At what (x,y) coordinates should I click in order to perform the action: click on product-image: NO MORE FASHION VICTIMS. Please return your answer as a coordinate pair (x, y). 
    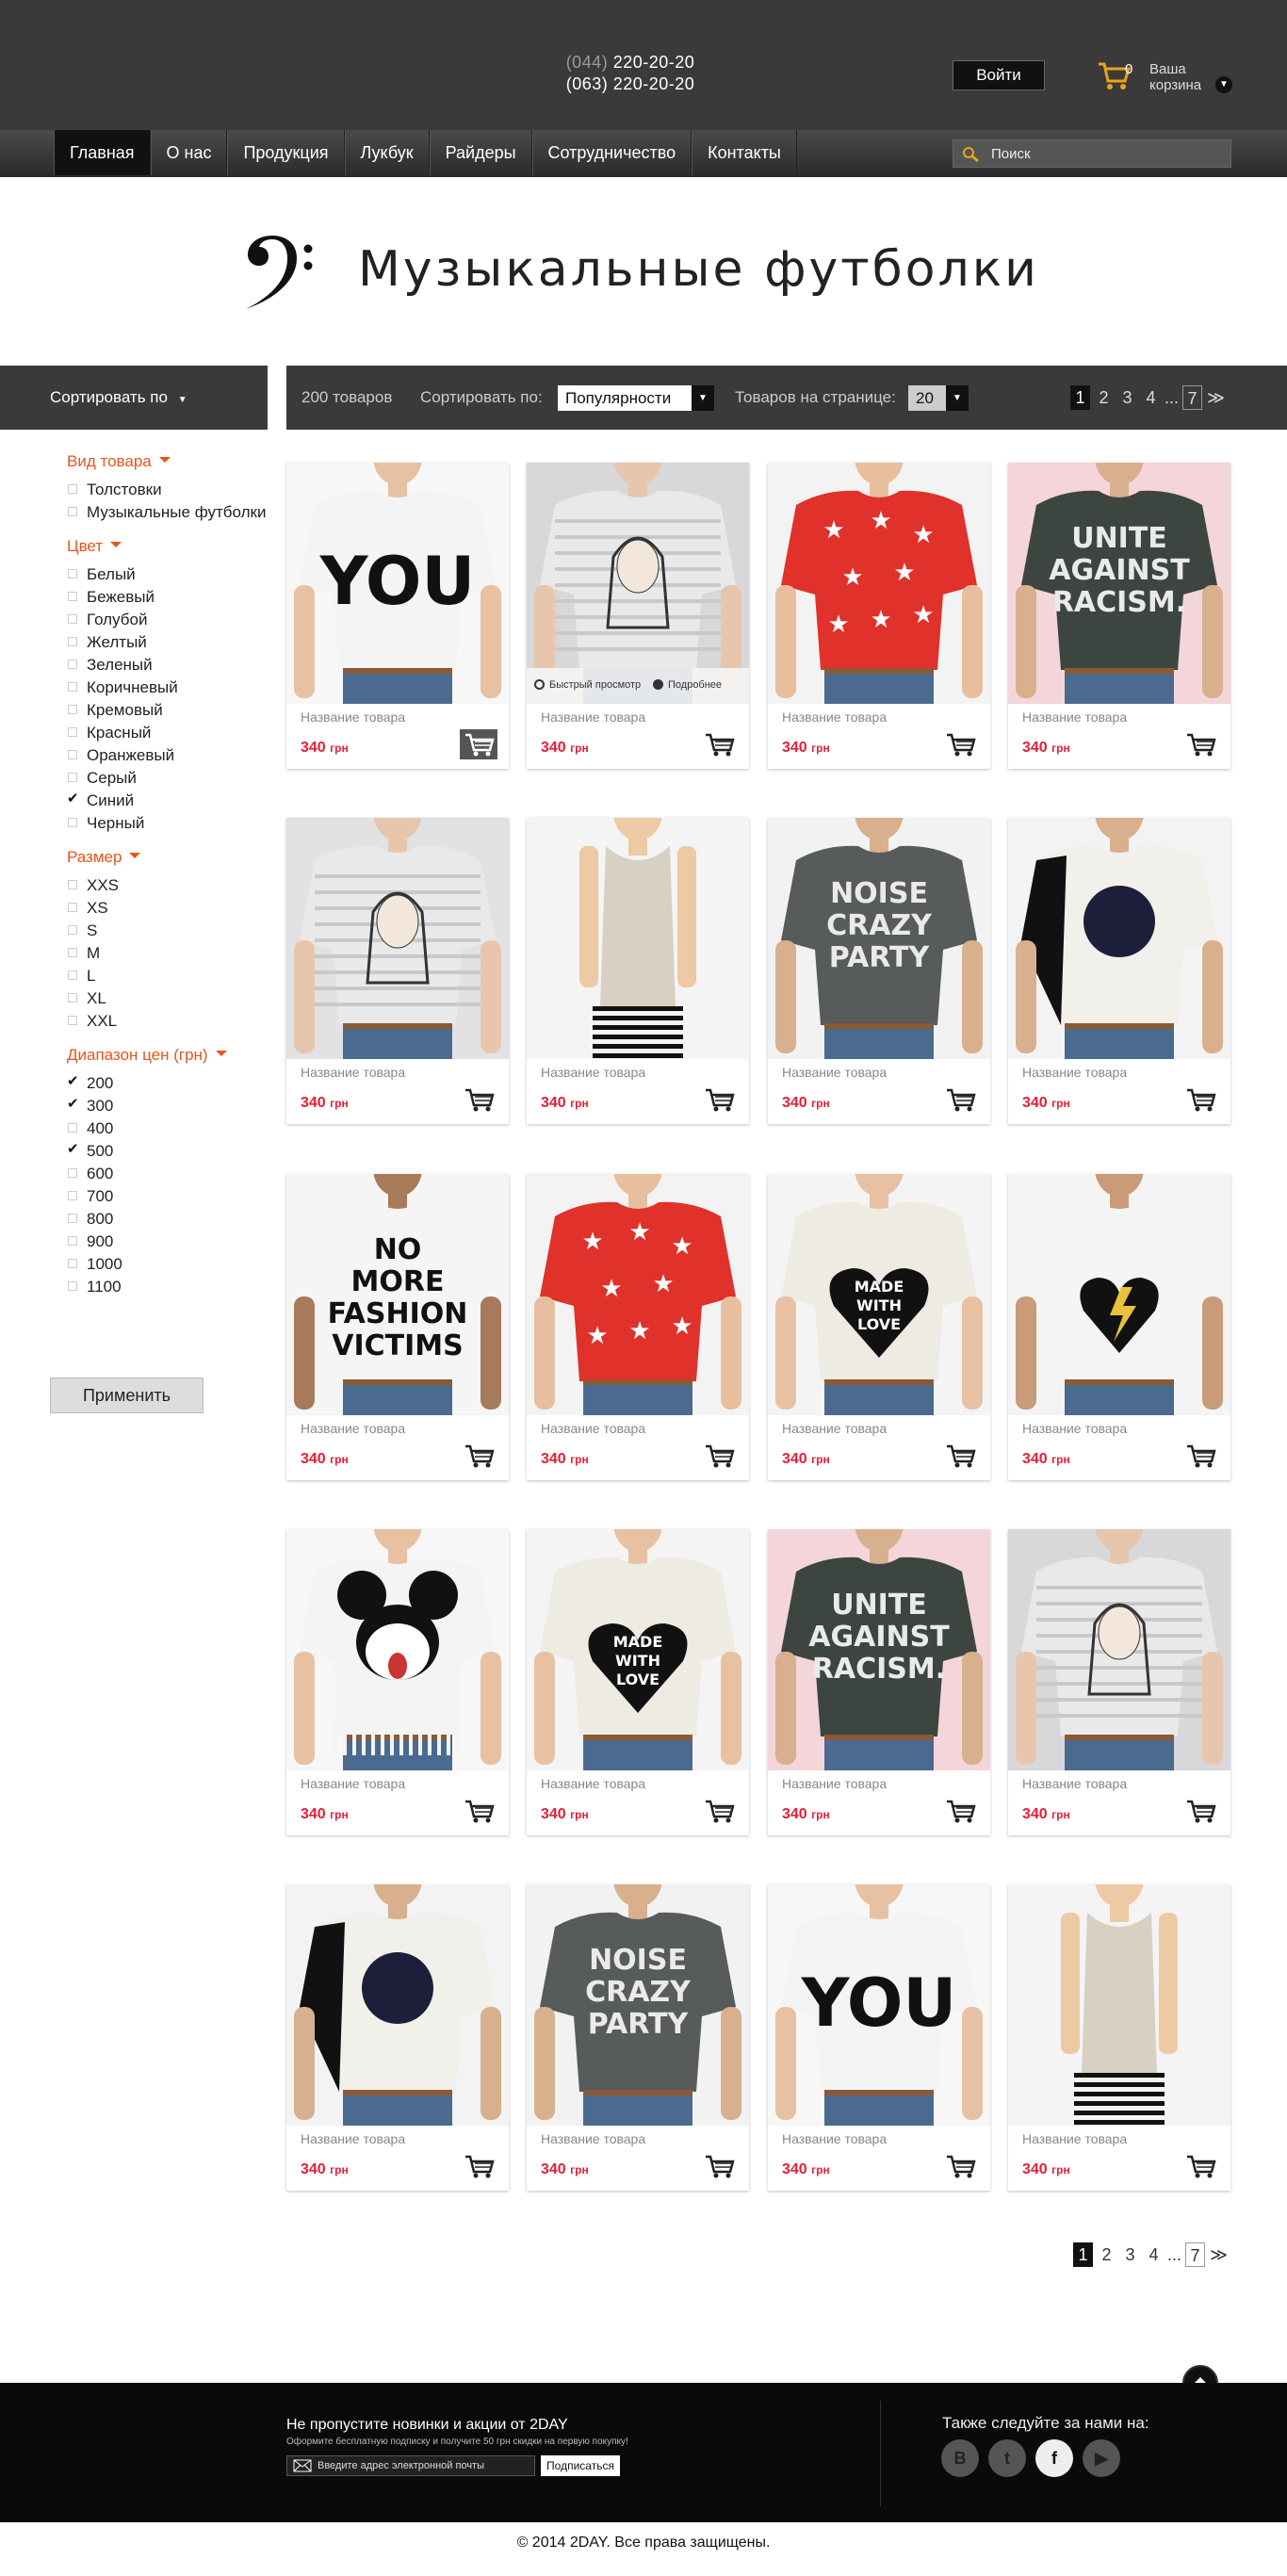
    Looking at the image, I should click on (397, 1294).